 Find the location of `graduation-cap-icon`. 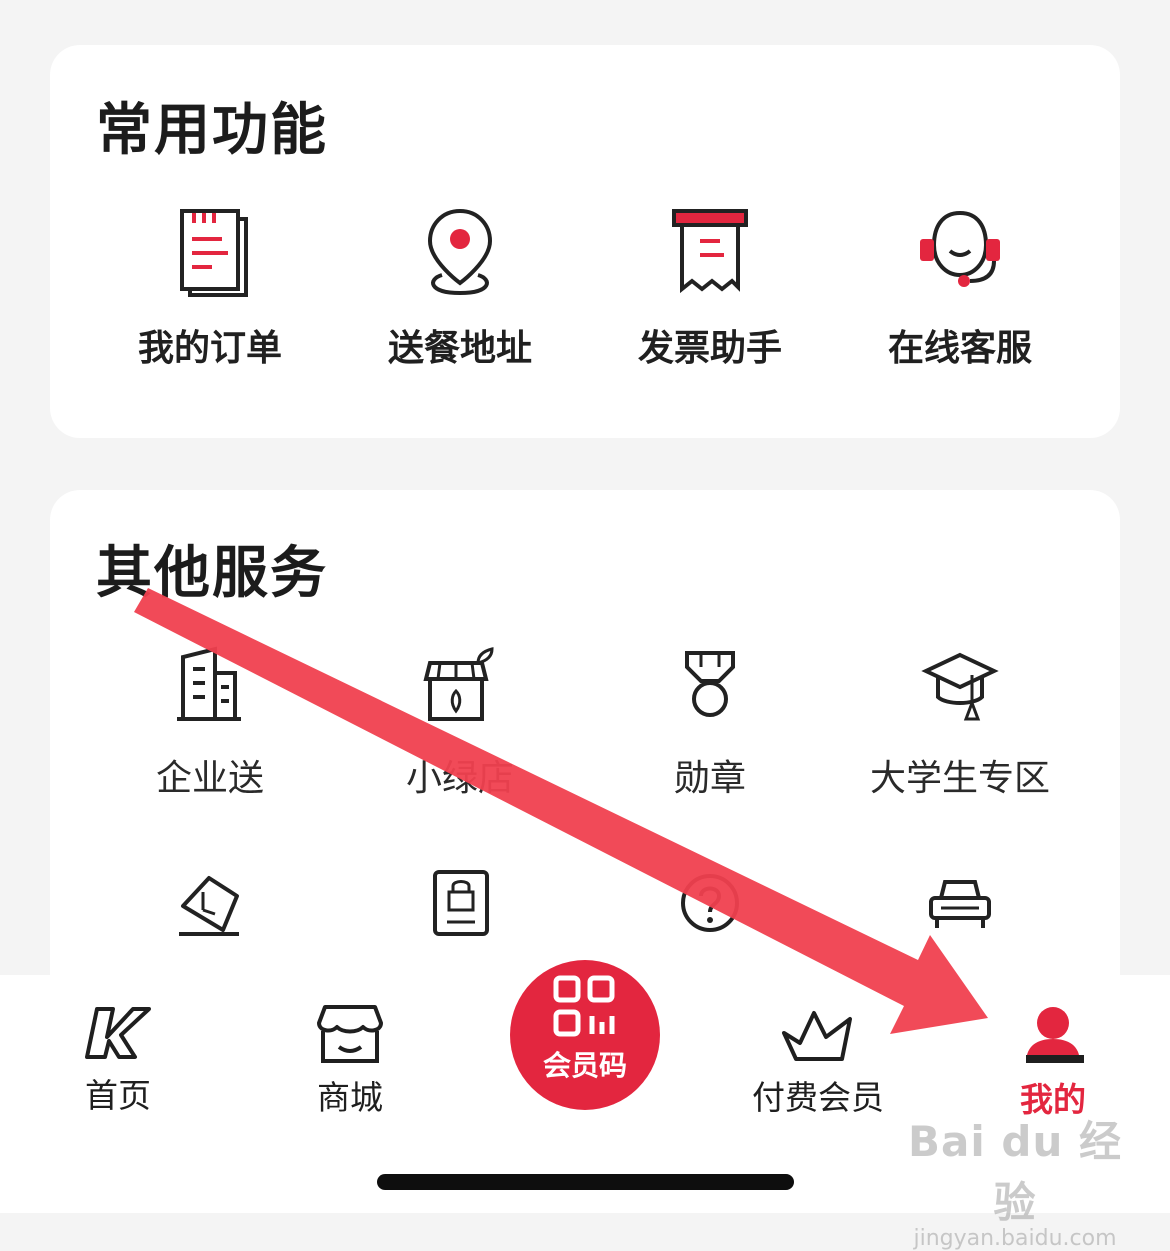

graduation-cap-icon is located at coordinates (960, 686).